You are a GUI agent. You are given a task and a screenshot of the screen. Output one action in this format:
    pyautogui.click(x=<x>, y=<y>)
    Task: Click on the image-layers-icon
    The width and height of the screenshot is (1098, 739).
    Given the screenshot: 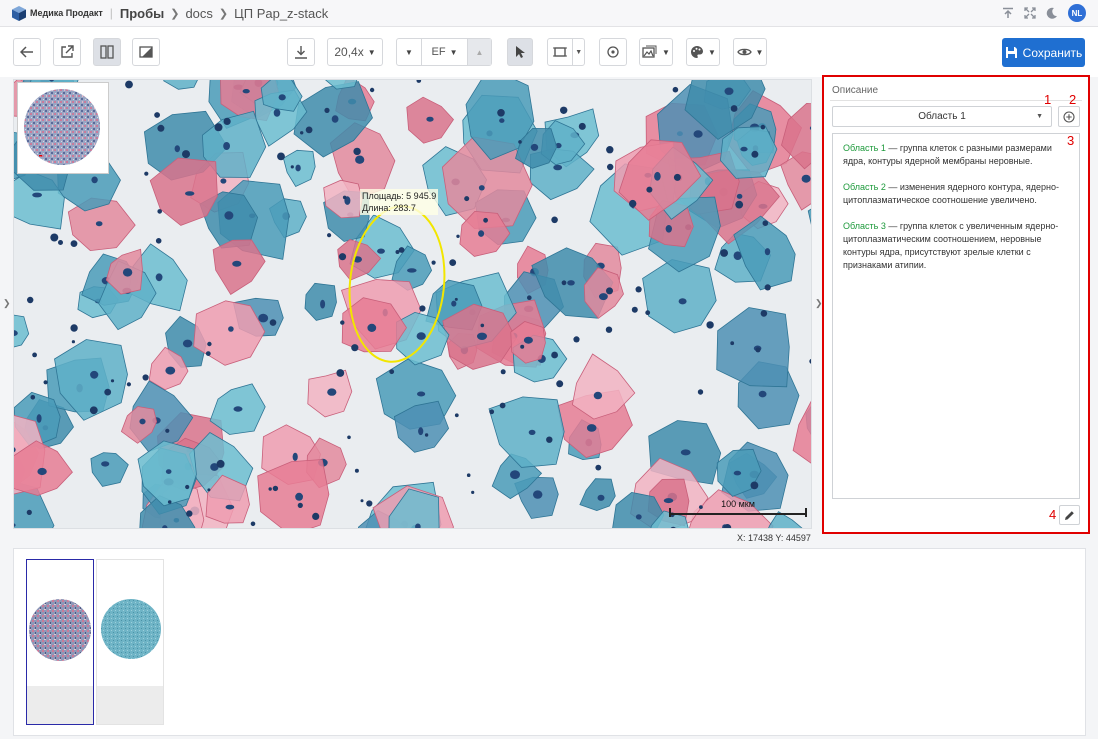 What is the action you would take?
    pyautogui.click(x=649, y=51)
    